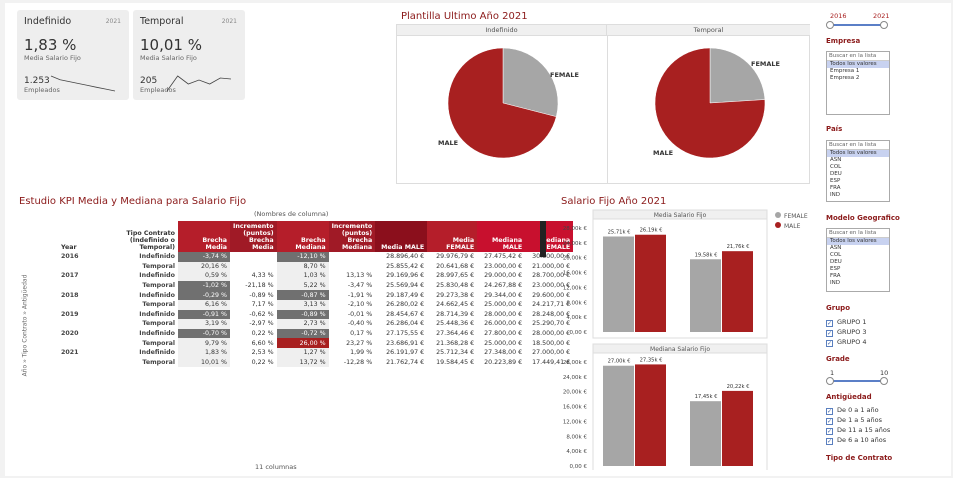 This screenshot has width=953, height=478. What do you see at coordinates (791, 226) in the screenshot?
I see `legend-item-male: MALE` at bounding box center [791, 226].